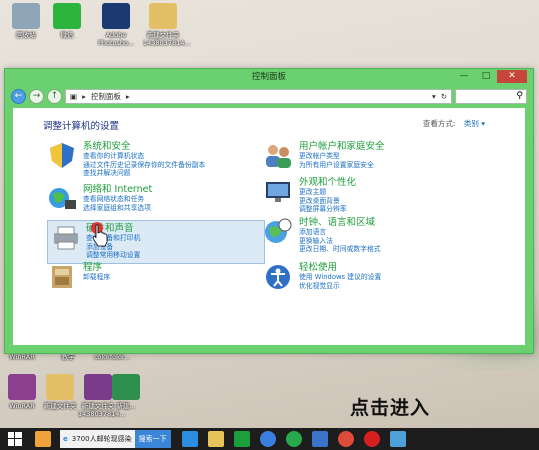 Image resolution: width=539 pixels, height=450 pixels. I want to click on category-body: 外观和个性化 更改主题 更改桌面背景 调整屏幕分辨率, so click(327, 195).